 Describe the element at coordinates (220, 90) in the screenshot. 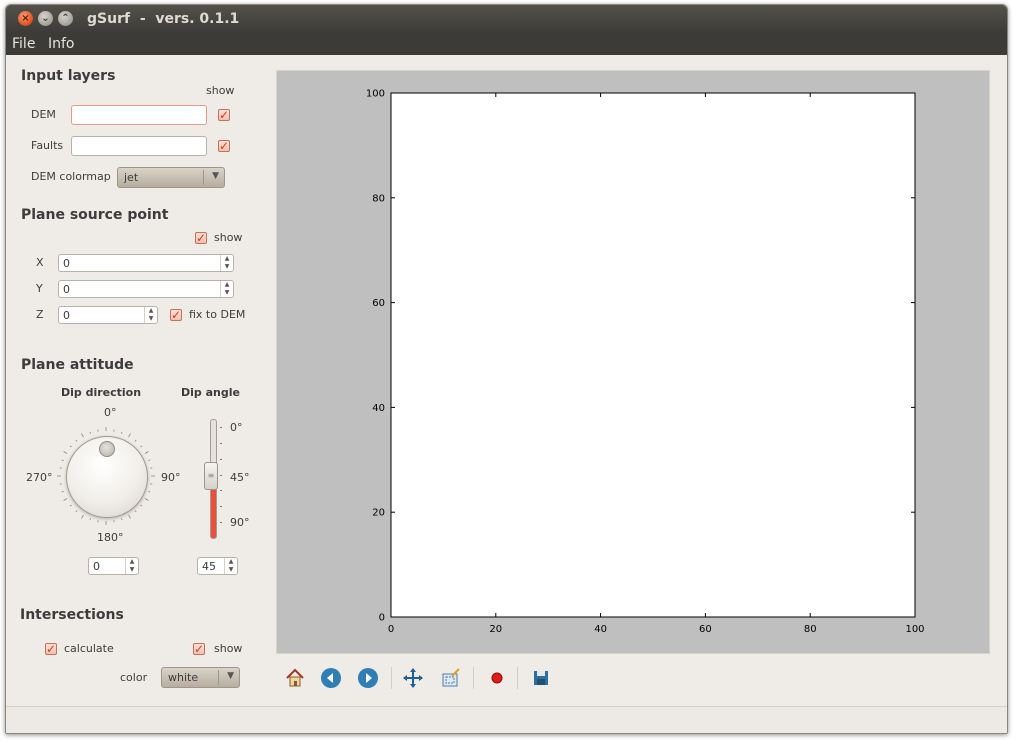

I see `input-show-label: show` at that location.